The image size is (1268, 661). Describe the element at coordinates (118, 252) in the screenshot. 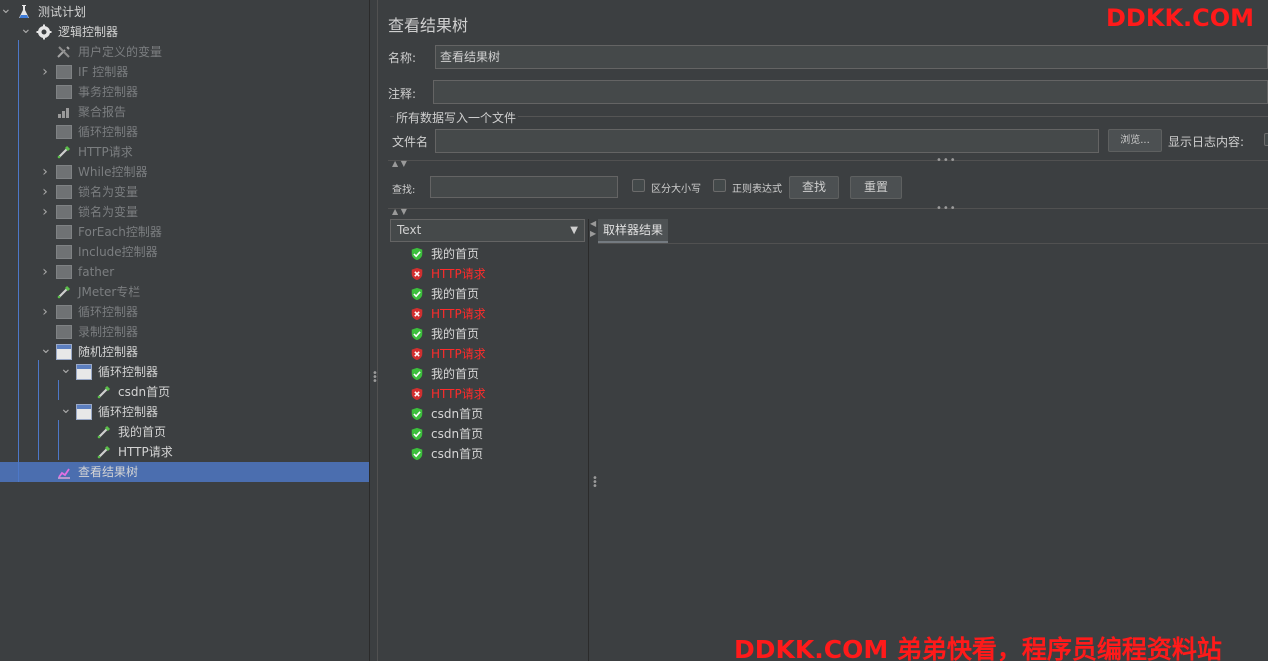

I see `tree-node-label: Include控制器` at that location.